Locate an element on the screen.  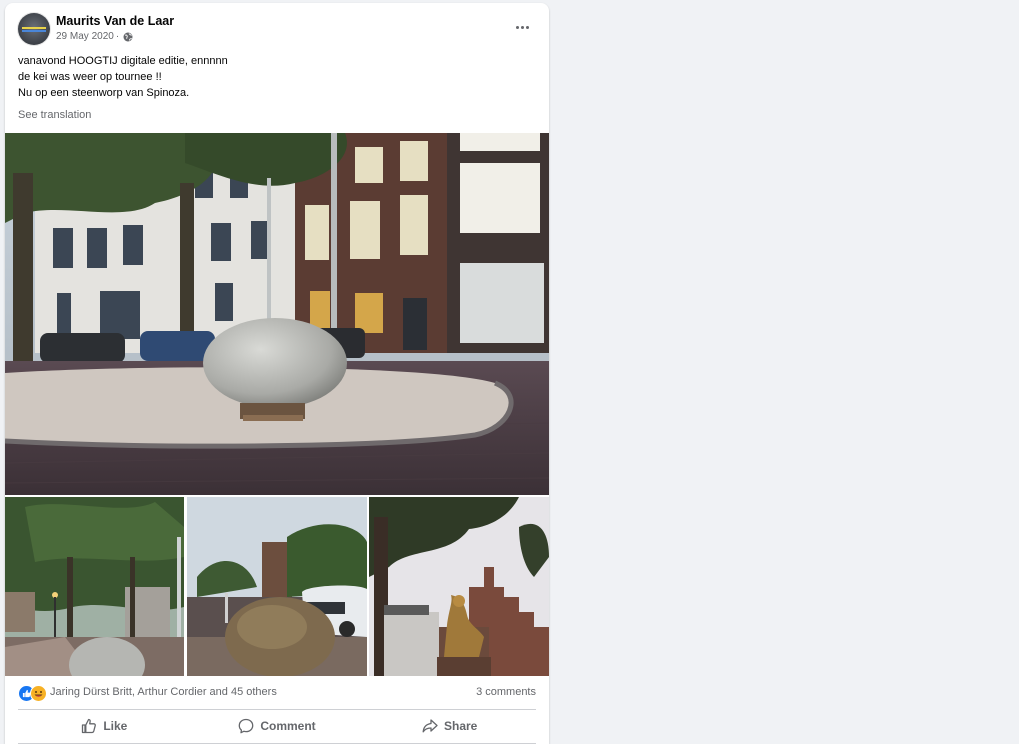
like-label: Like is located at coordinates (115, 726).